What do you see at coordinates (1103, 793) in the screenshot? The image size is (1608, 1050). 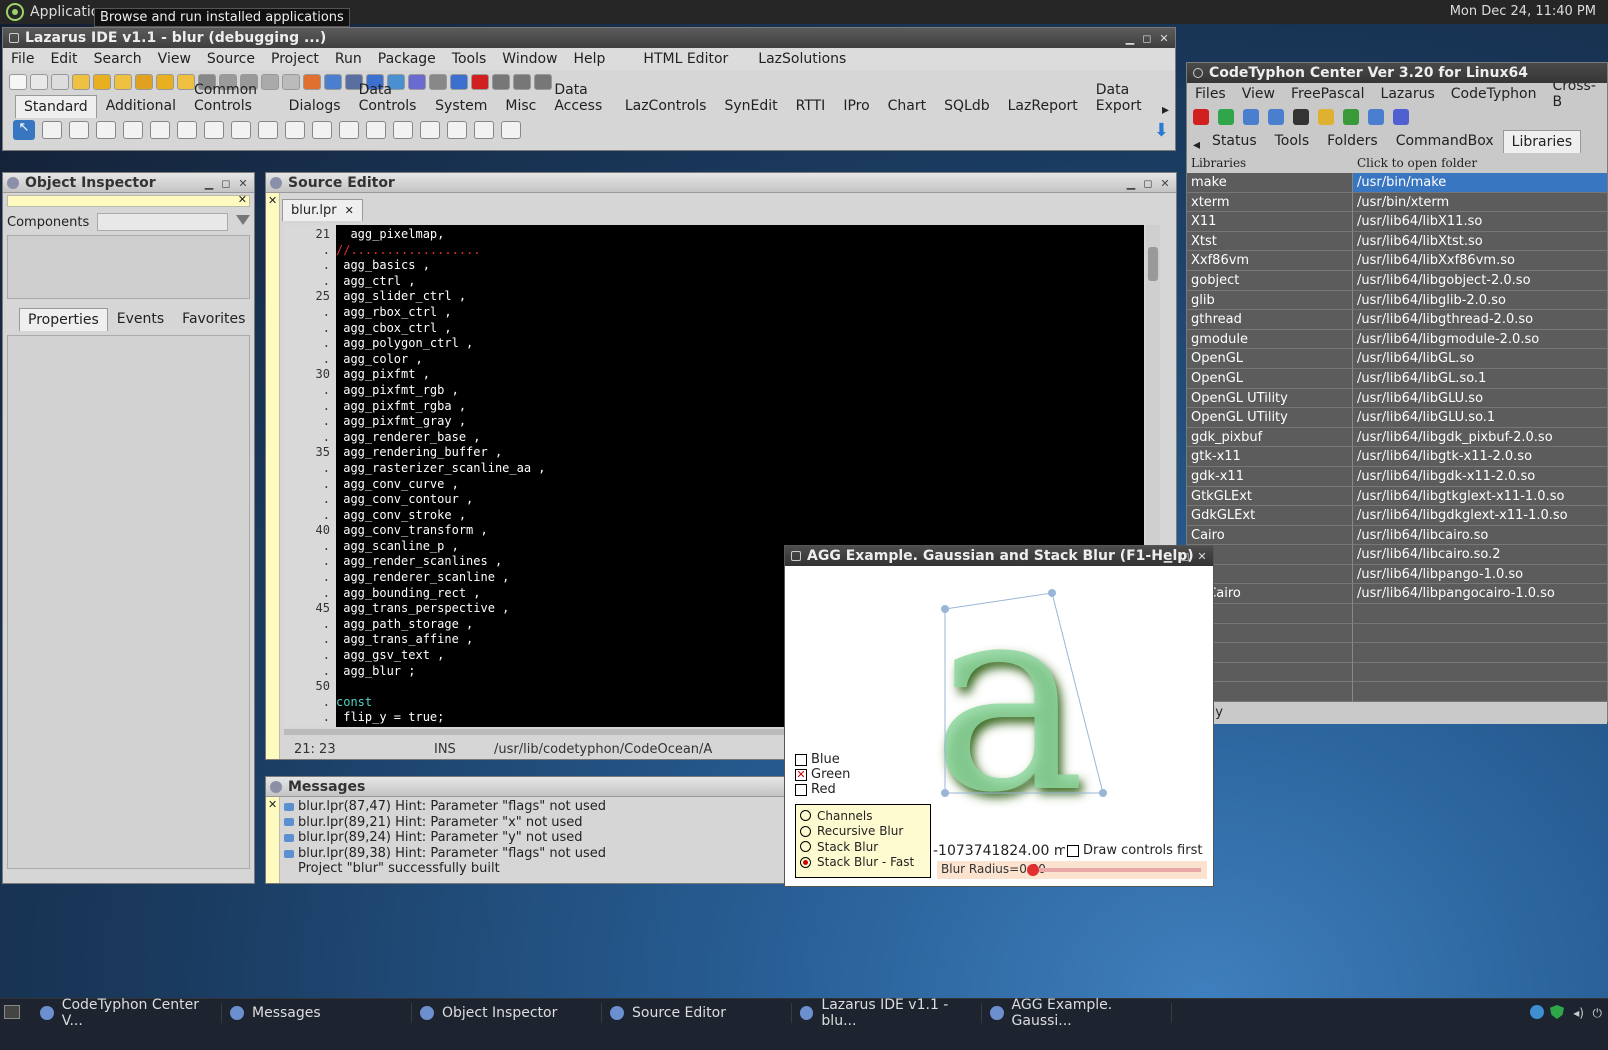 I see `polygon-handle` at bounding box center [1103, 793].